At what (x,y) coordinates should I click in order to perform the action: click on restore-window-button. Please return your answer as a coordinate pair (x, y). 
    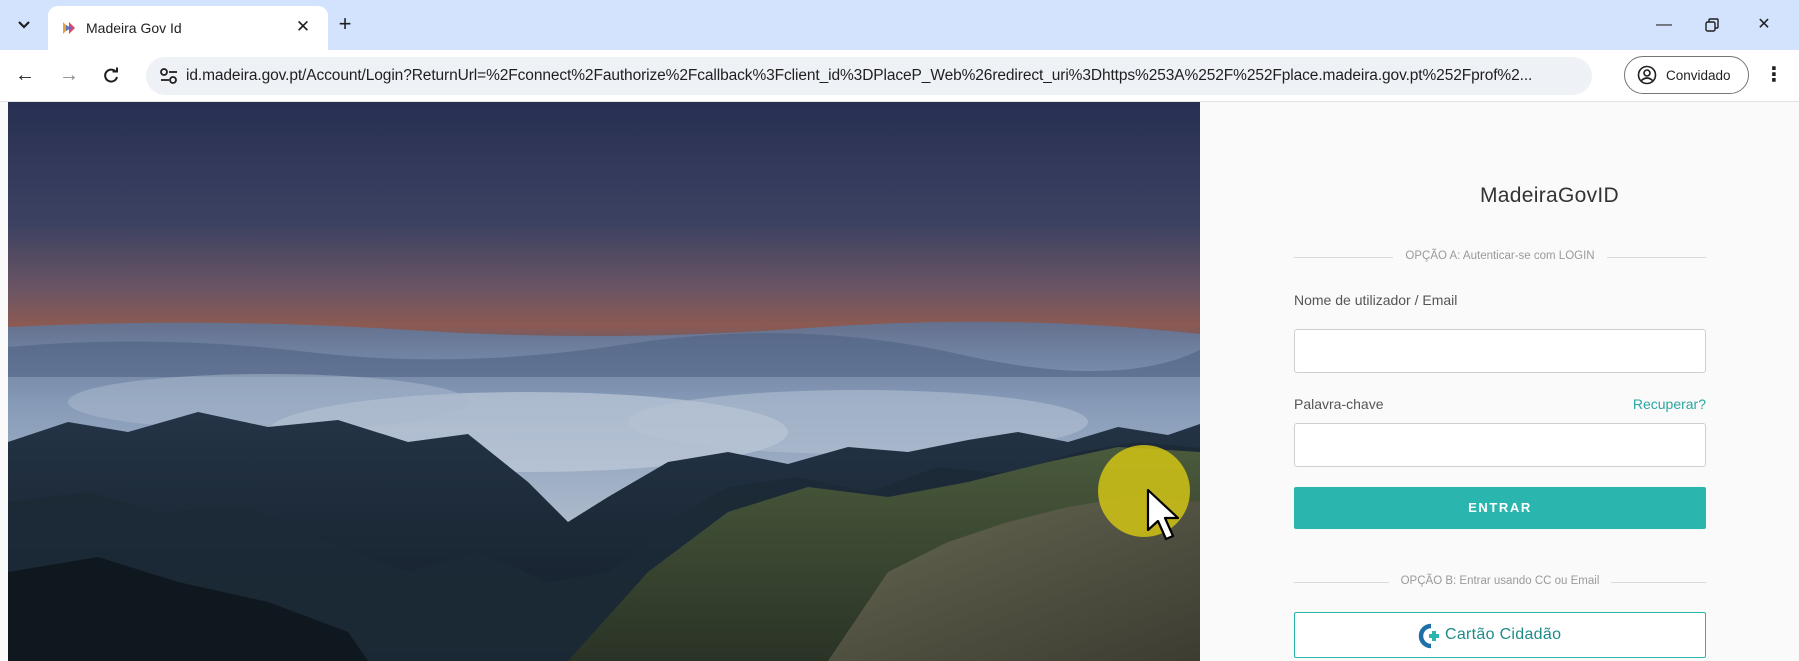
    Looking at the image, I should click on (1712, 25).